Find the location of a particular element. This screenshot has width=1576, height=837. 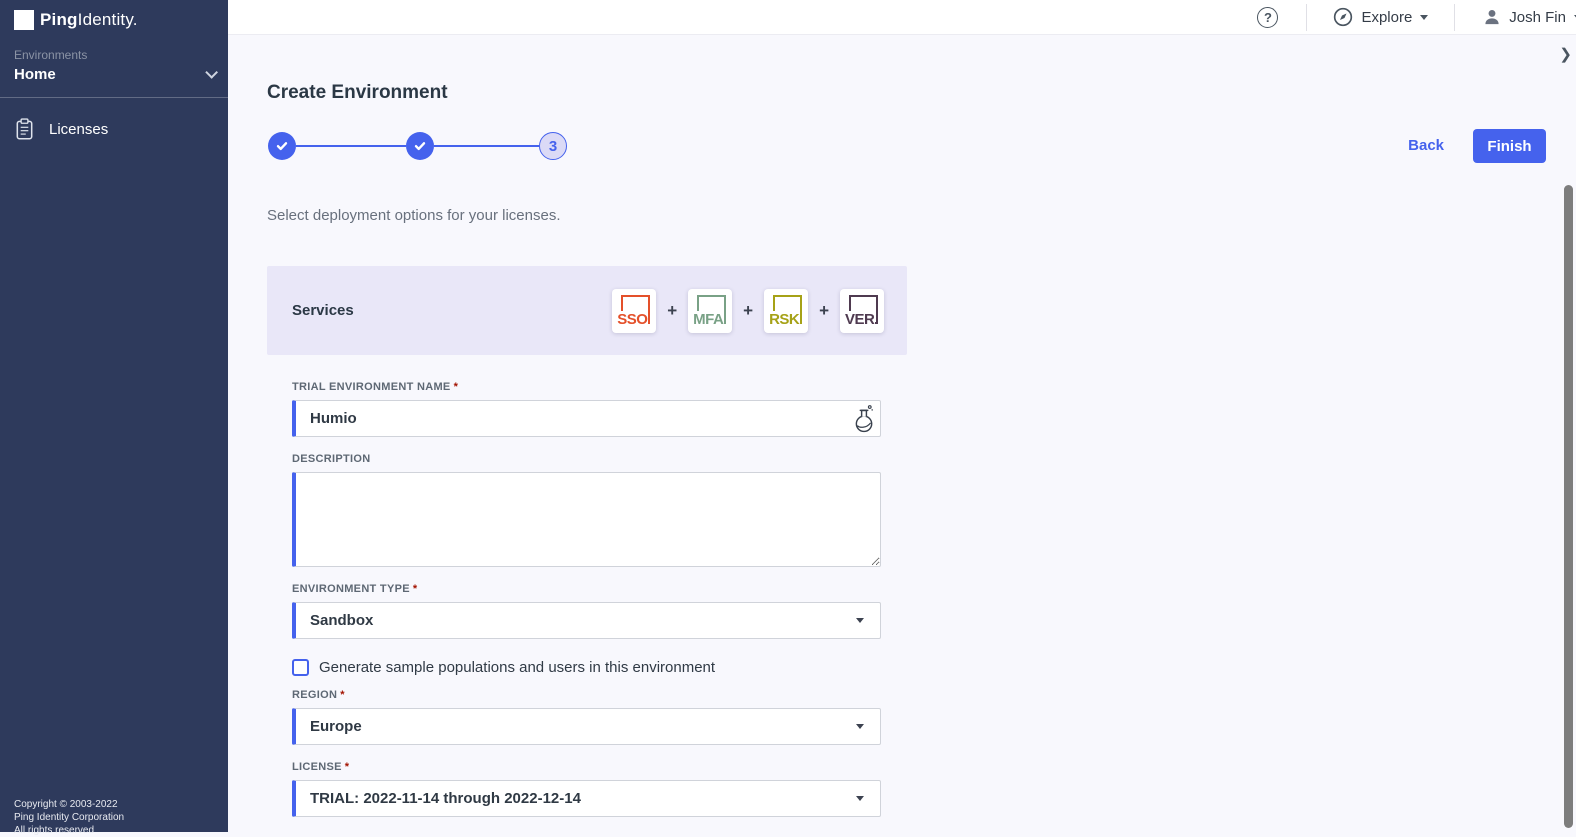

ping-logo-text: PingIdentity. is located at coordinates (89, 20).